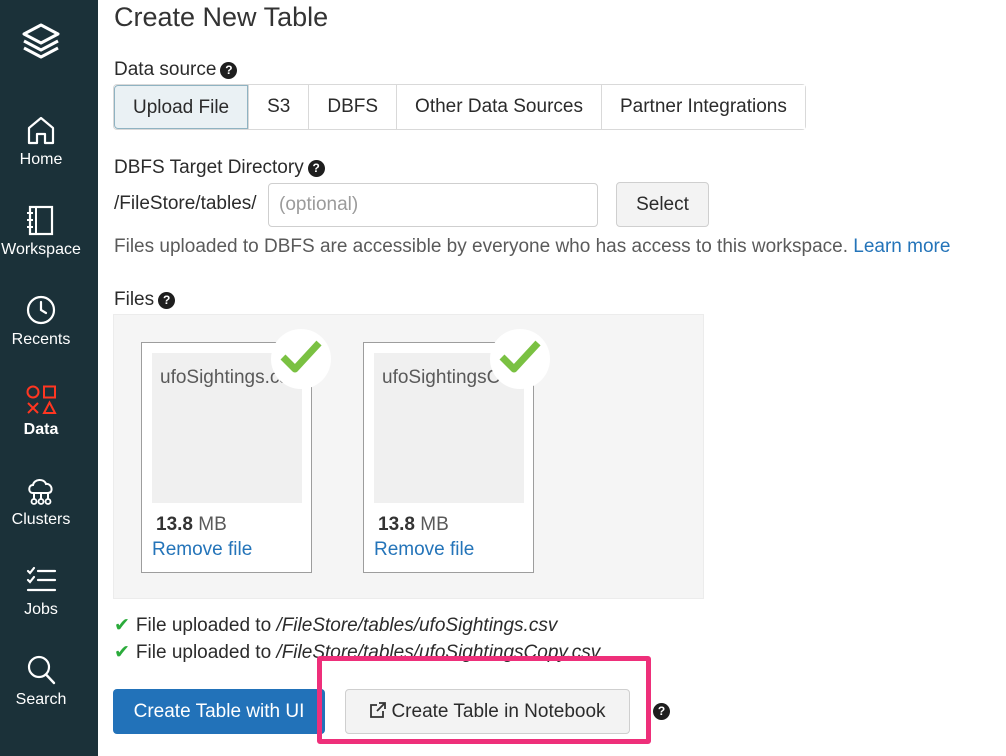 This screenshot has height=756, width=1006. What do you see at coordinates (484, 700) in the screenshot?
I see `highlight-annotation-box` at bounding box center [484, 700].